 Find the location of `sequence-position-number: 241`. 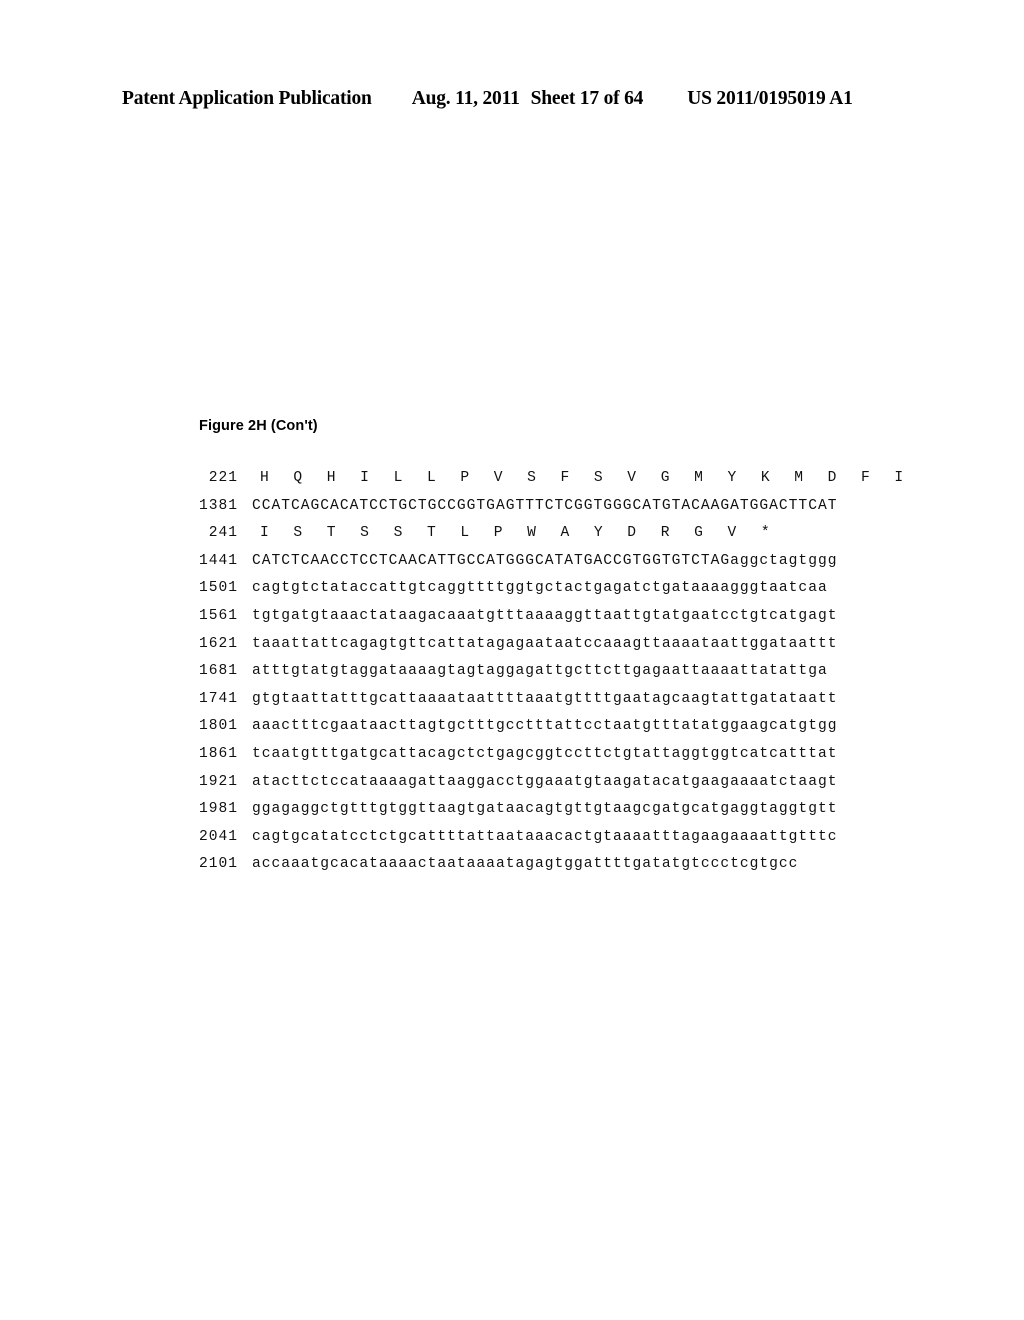

sequence-position-number: 241 is located at coordinates (223, 533).